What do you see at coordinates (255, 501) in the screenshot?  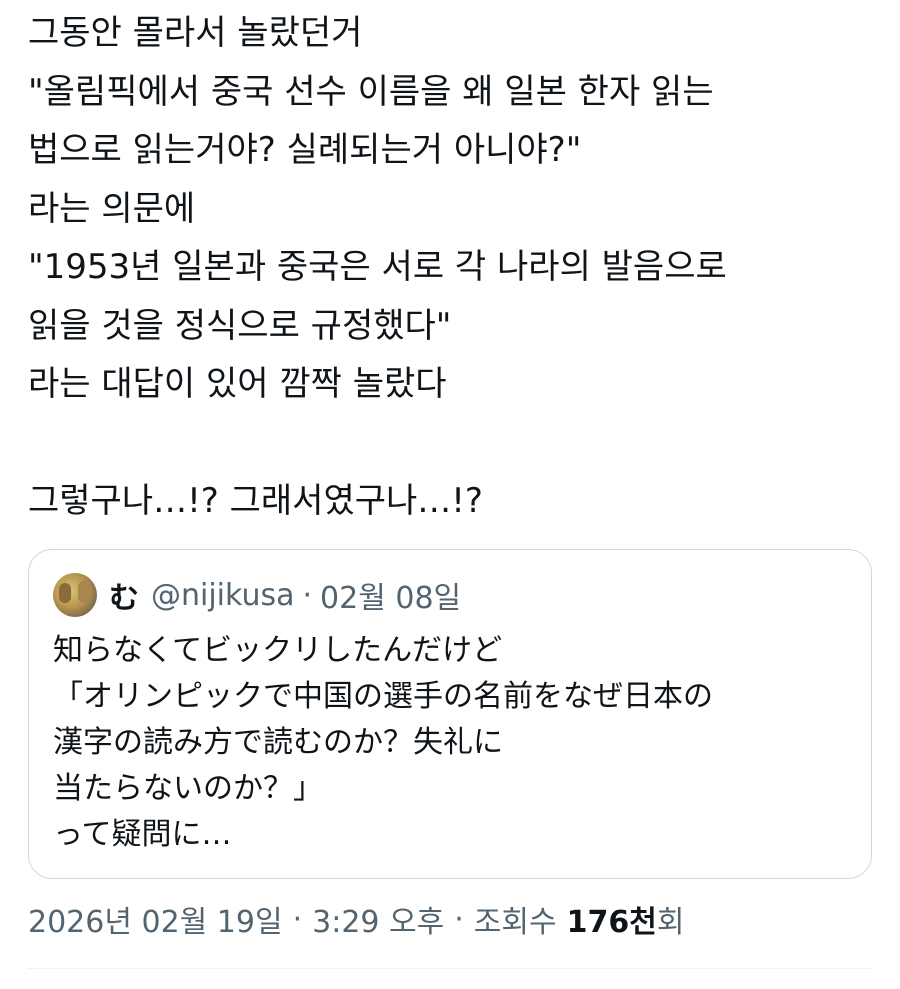 I see `tweet-text-line: 그렇구나…!? 그래서였구나…!?` at bounding box center [255, 501].